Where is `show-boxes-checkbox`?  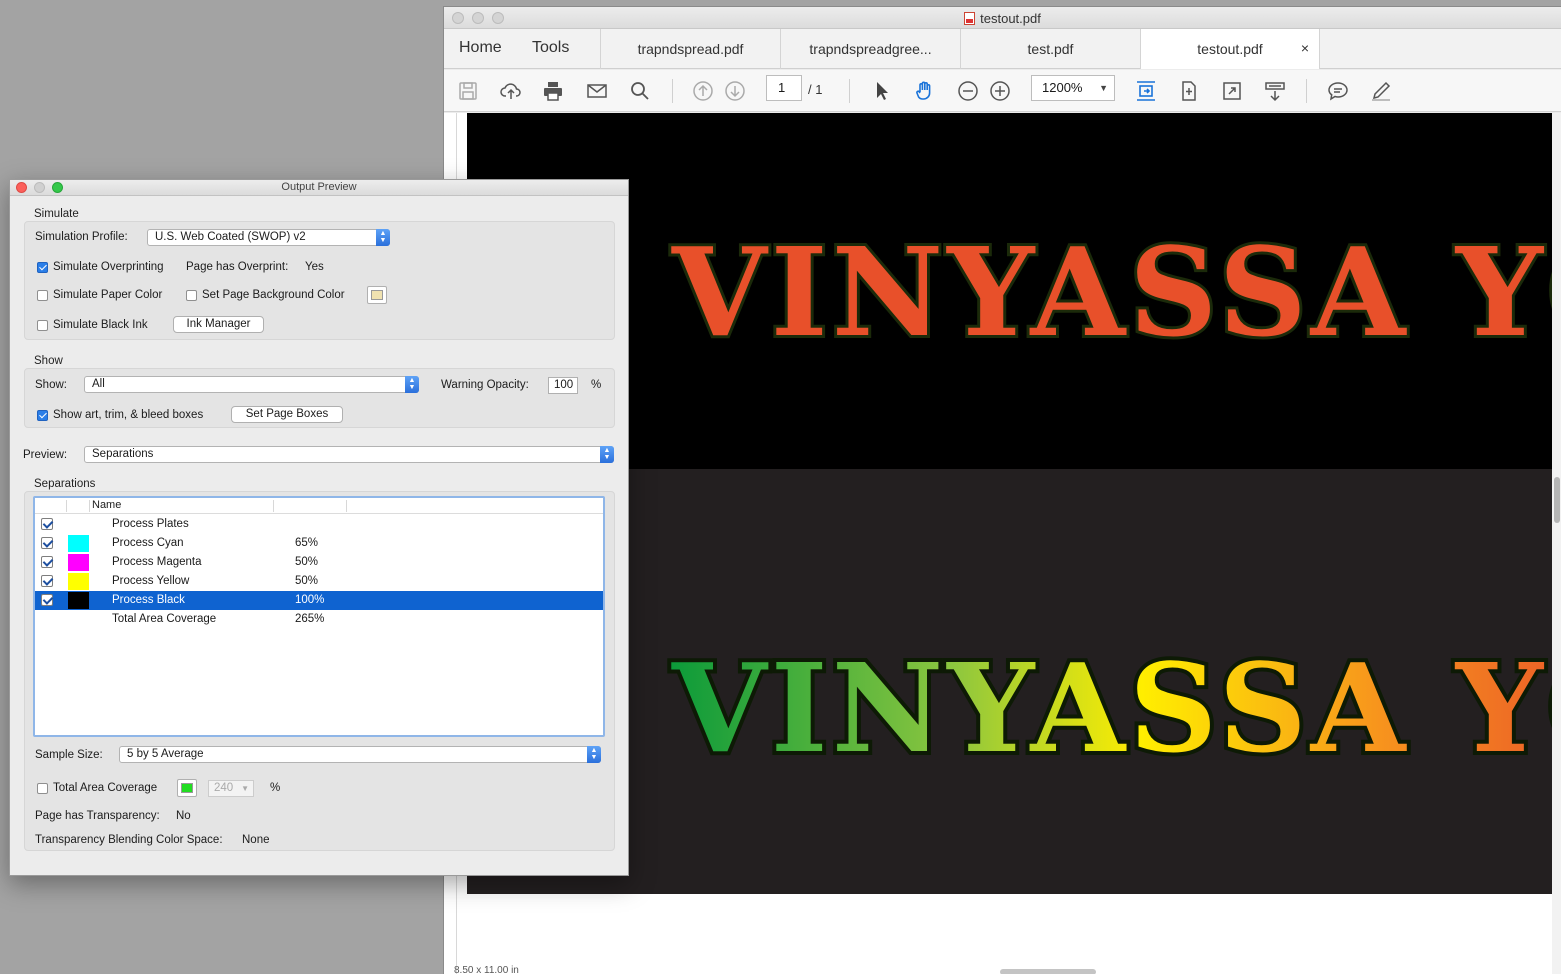
show-boxes-checkbox is located at coordinates (42, 415).